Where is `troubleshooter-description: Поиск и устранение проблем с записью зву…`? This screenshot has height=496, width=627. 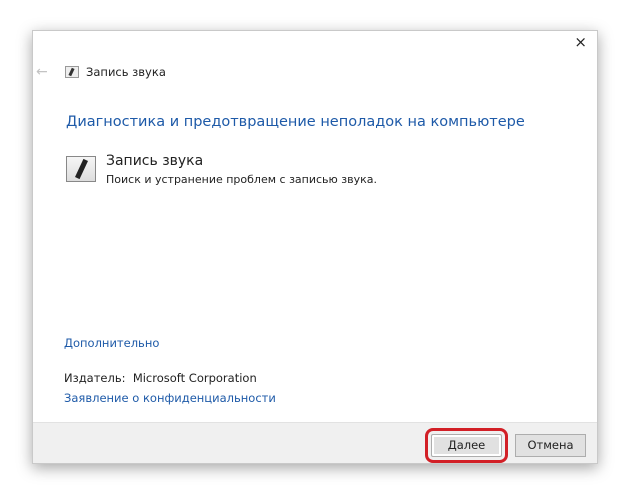
troubleshooter-description: Поиск и устранение проблем с записью зву… is located at coordinates (242, 179).